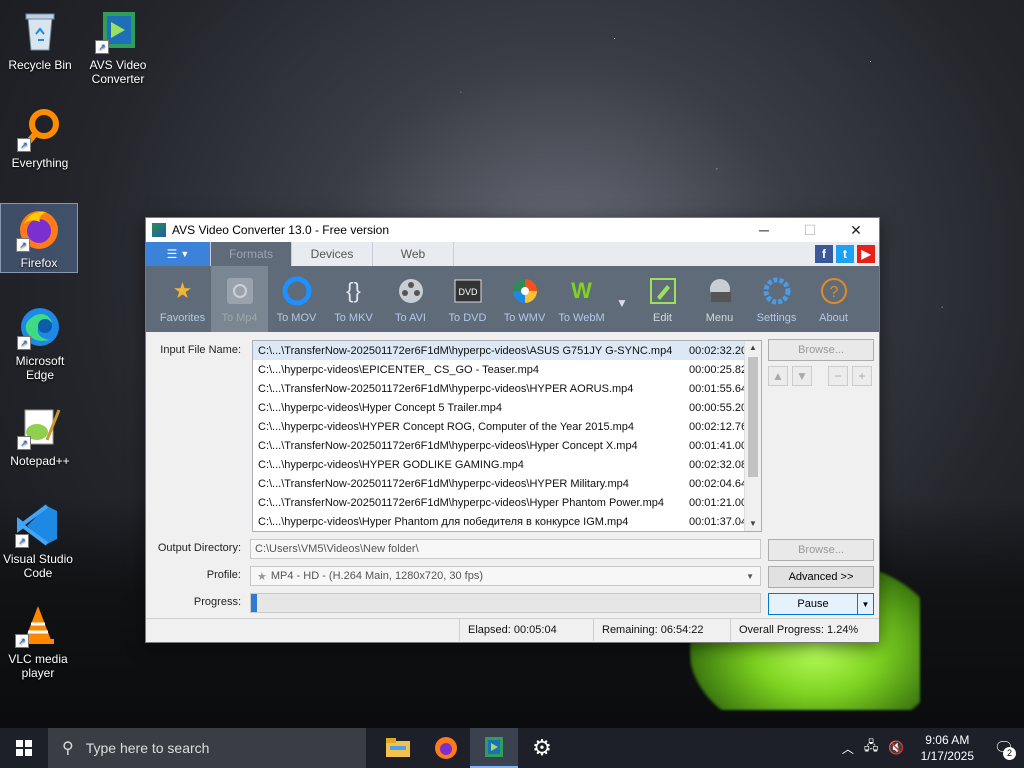  I want to click on output-directory-label: Output Directory:, so click(199, 548).